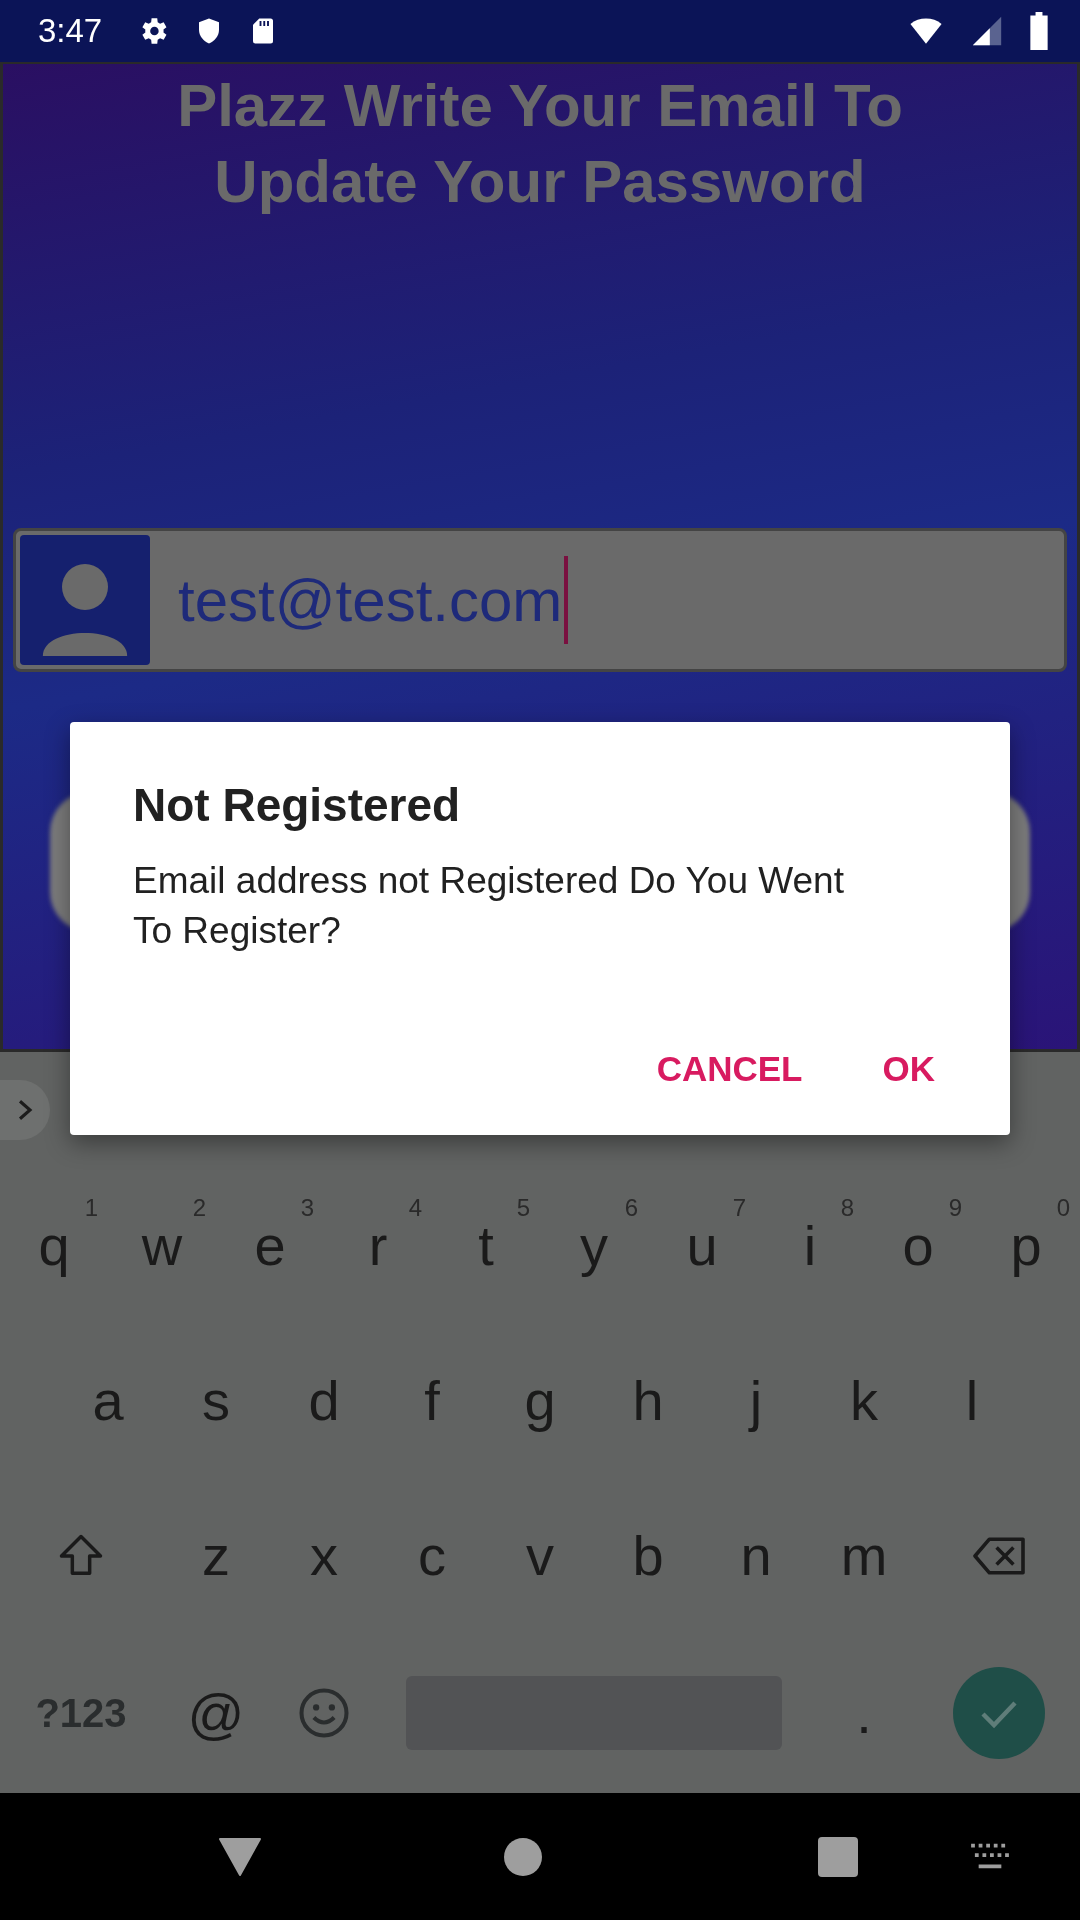 This screenshot has width=1080, height=1920. What do you see at coordinates (838, 1856) in the screenshot?
I see `recents-icon` at bounding box center [838, 1856].